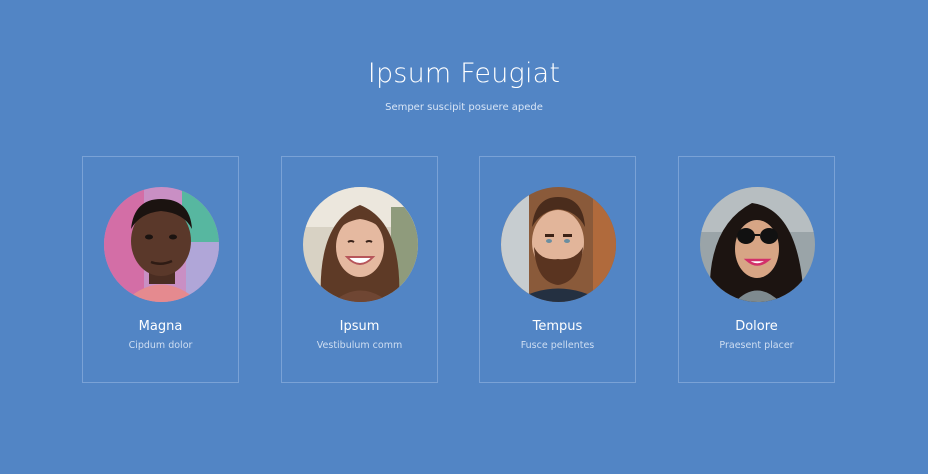 This screenshot has height=474, width=928. What do you see at coordinates (557, 326) in the screenshot?
I see `member-name: Tempus` at bounding box center [557, 326].